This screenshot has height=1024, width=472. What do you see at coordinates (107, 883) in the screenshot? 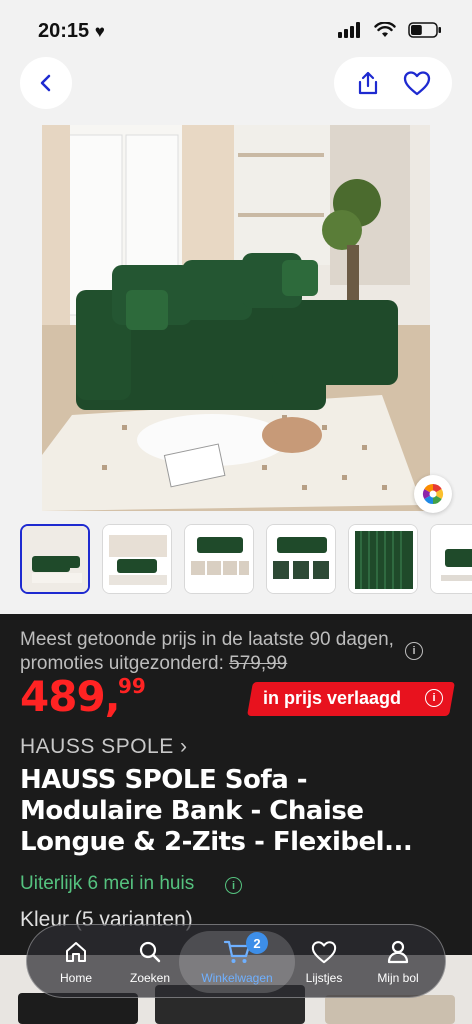
I see `delivery-info: Uiterlijk 6 mei in huis` at bounding box center [107, 883].